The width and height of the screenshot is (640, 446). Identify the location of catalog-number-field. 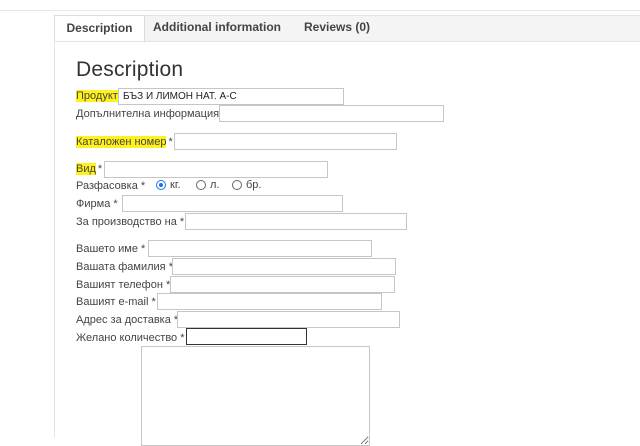
(285, 141).